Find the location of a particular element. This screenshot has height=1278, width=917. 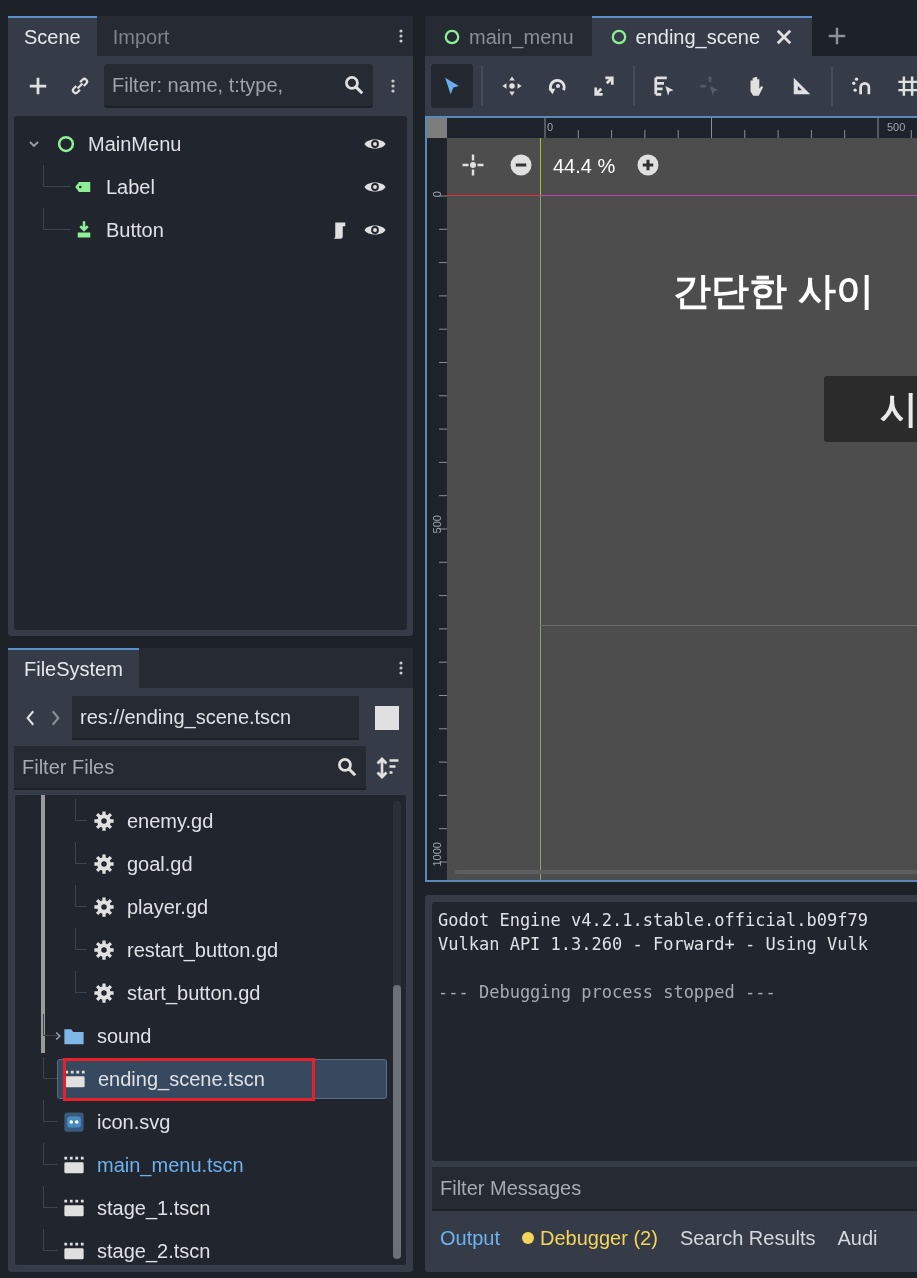

filter-field: Filter Messages is located at coordinates (674, 1189).